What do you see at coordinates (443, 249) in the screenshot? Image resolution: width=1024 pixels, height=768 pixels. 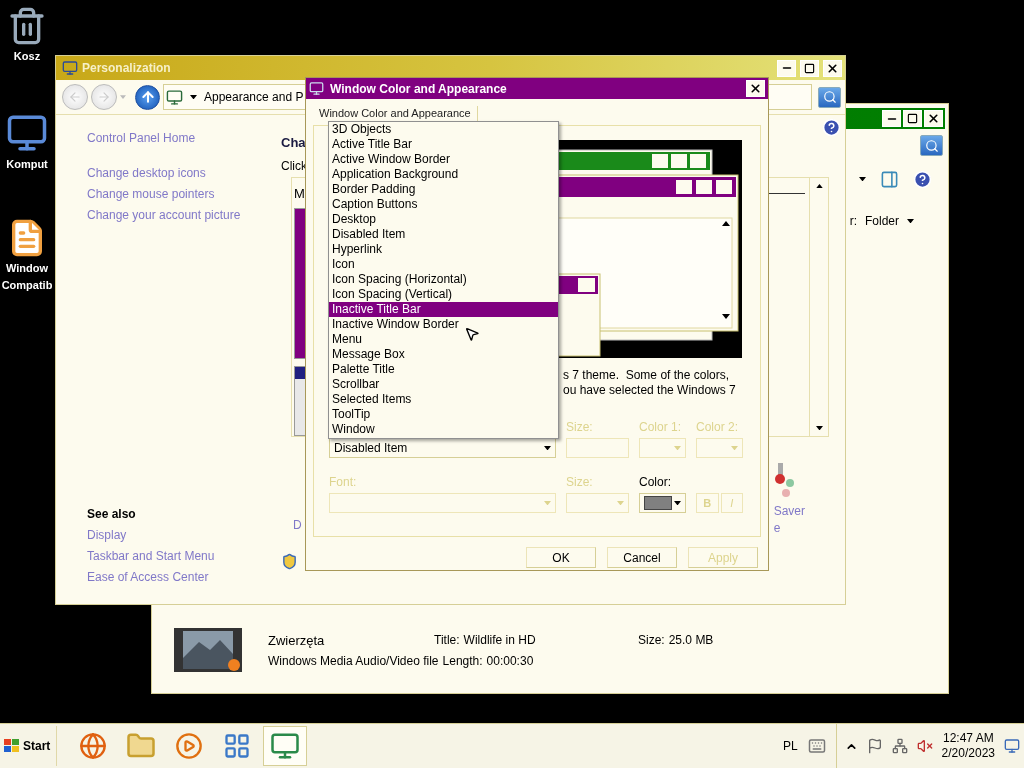 I see `list-option: Hyperlink` at bounding box center [443, 249].